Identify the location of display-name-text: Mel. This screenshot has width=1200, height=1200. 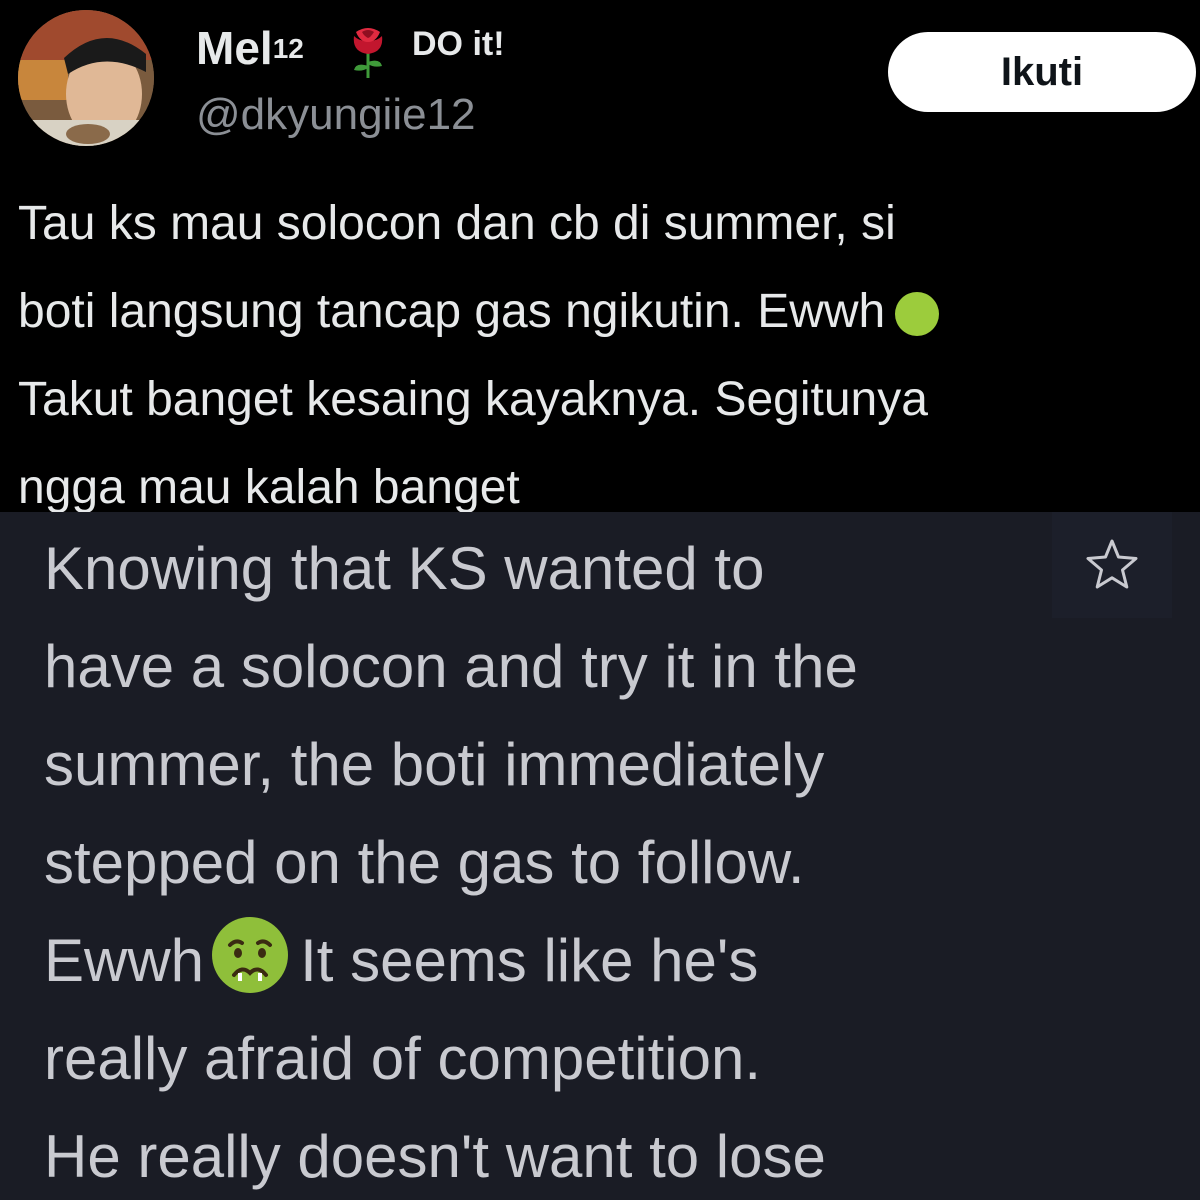
(234, 48).